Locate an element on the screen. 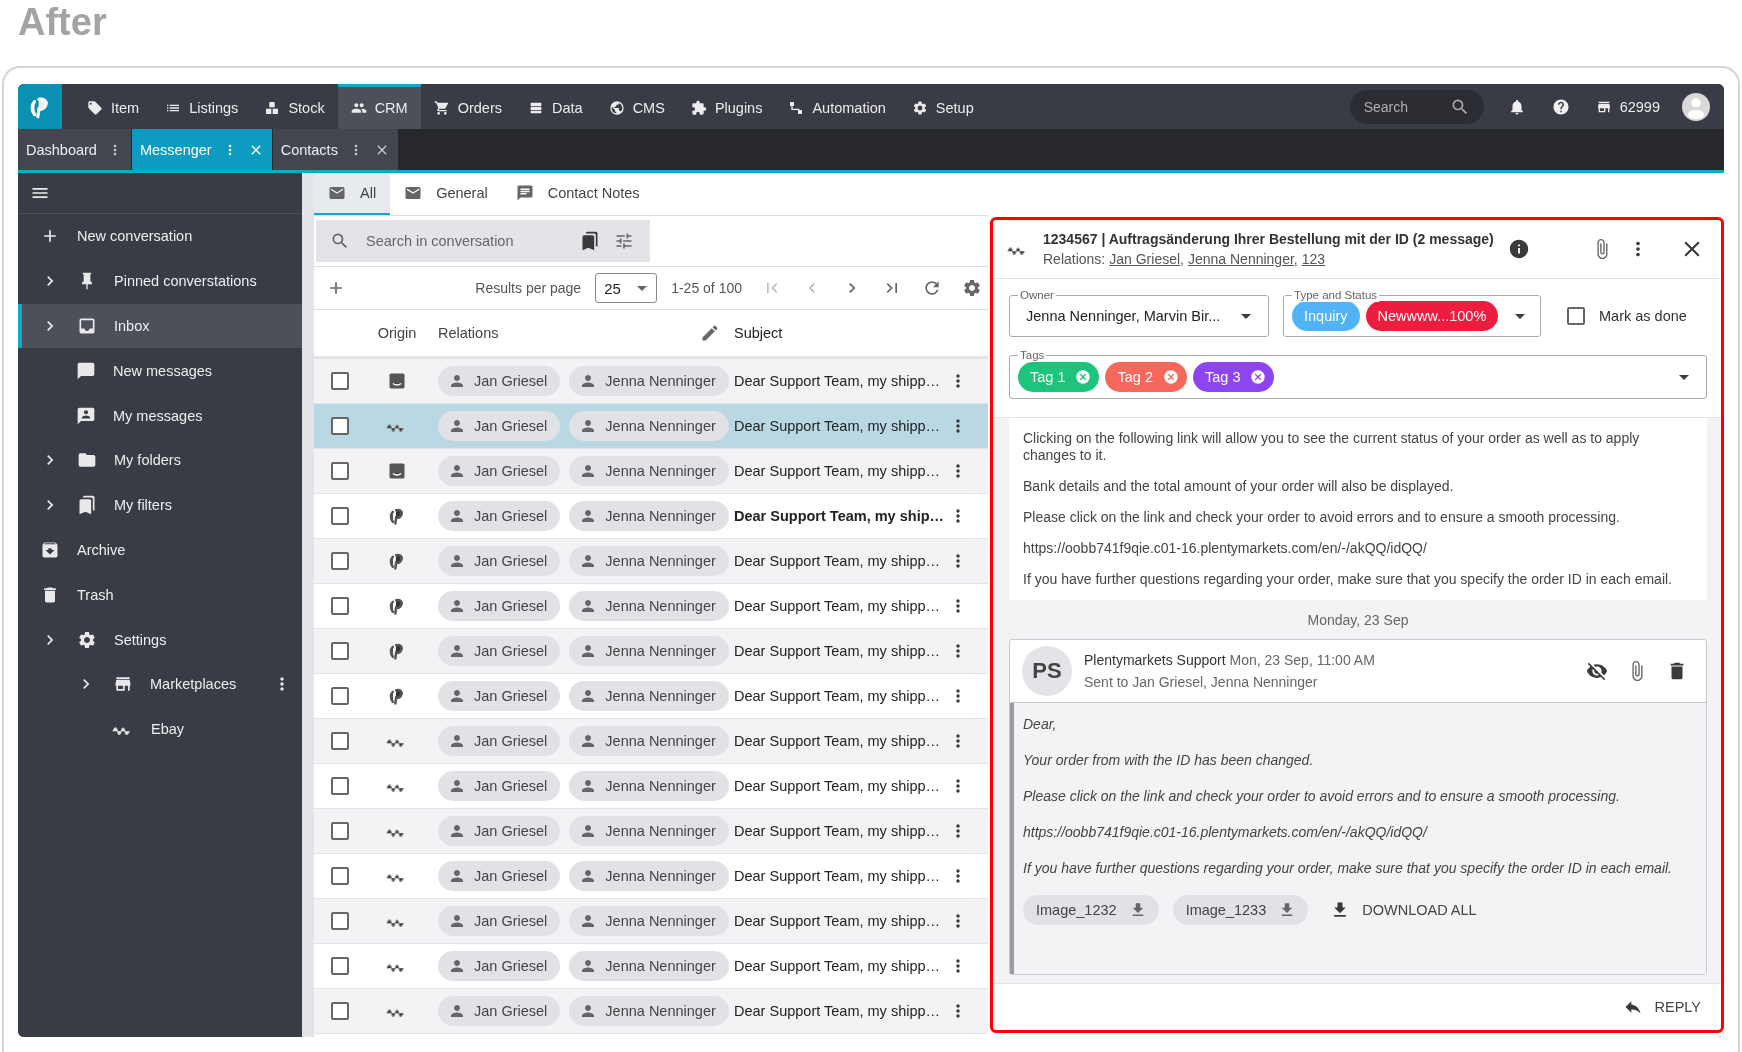 The height and width of the screenshot is (1052, 1742). nav-item: Orders is located at coordinates (467, 106).